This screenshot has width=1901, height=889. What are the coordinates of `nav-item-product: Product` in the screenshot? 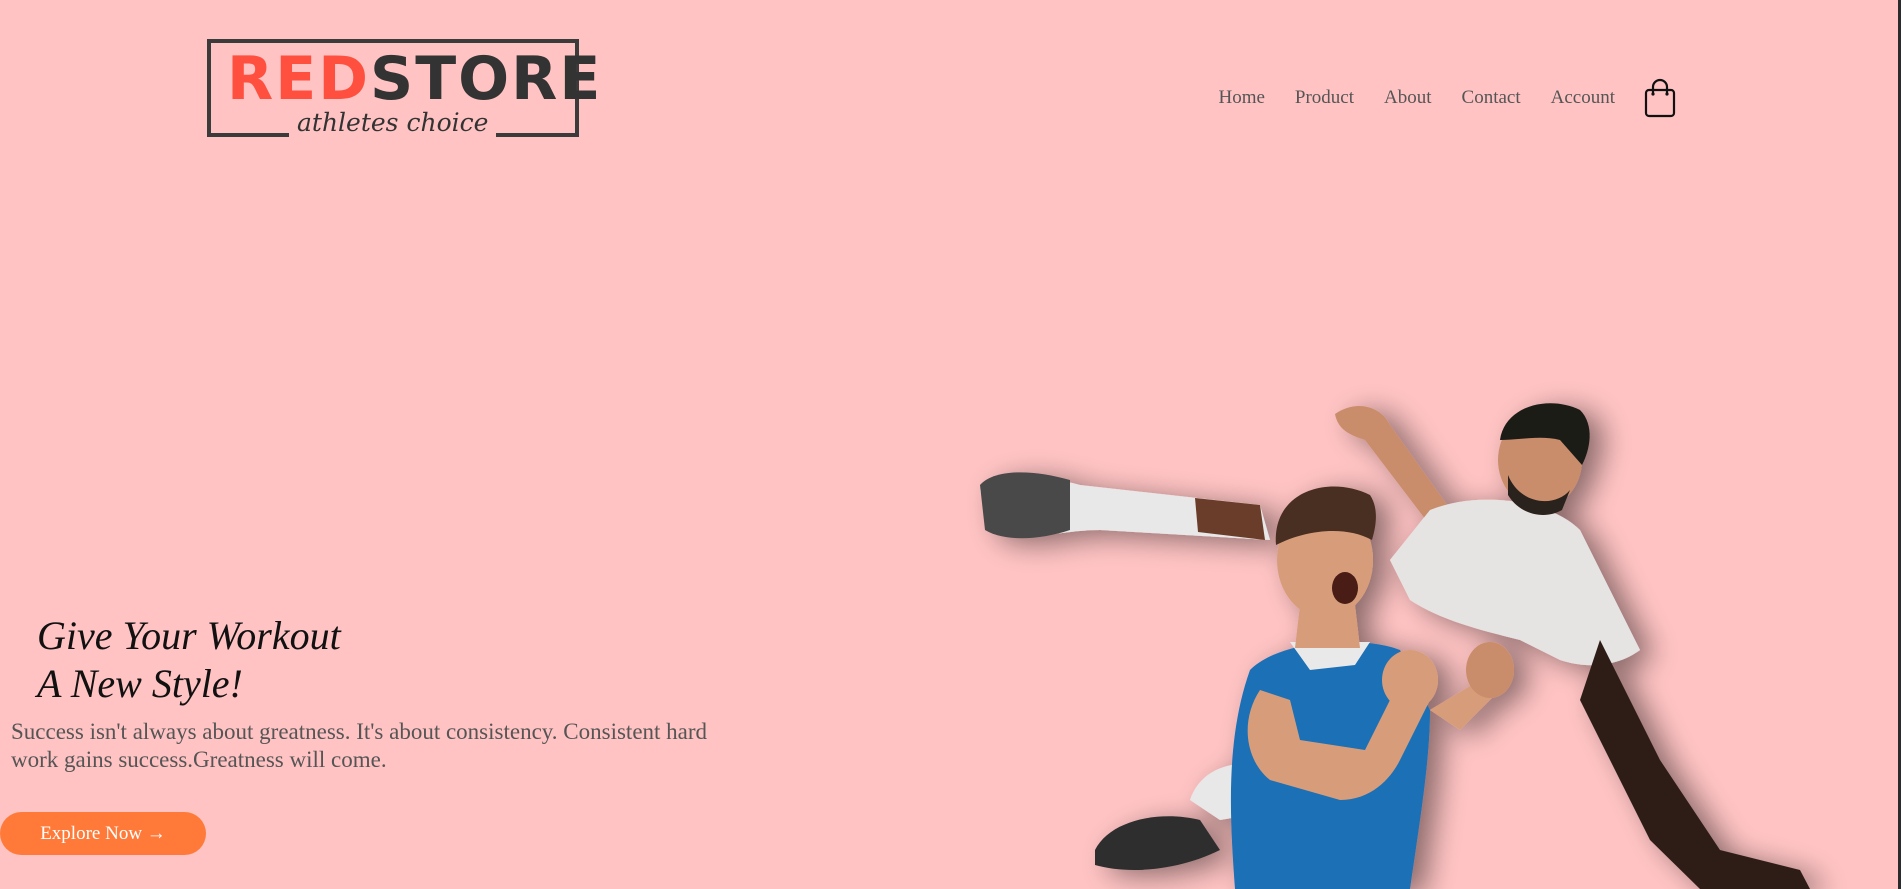 It's located at (1324, 98).